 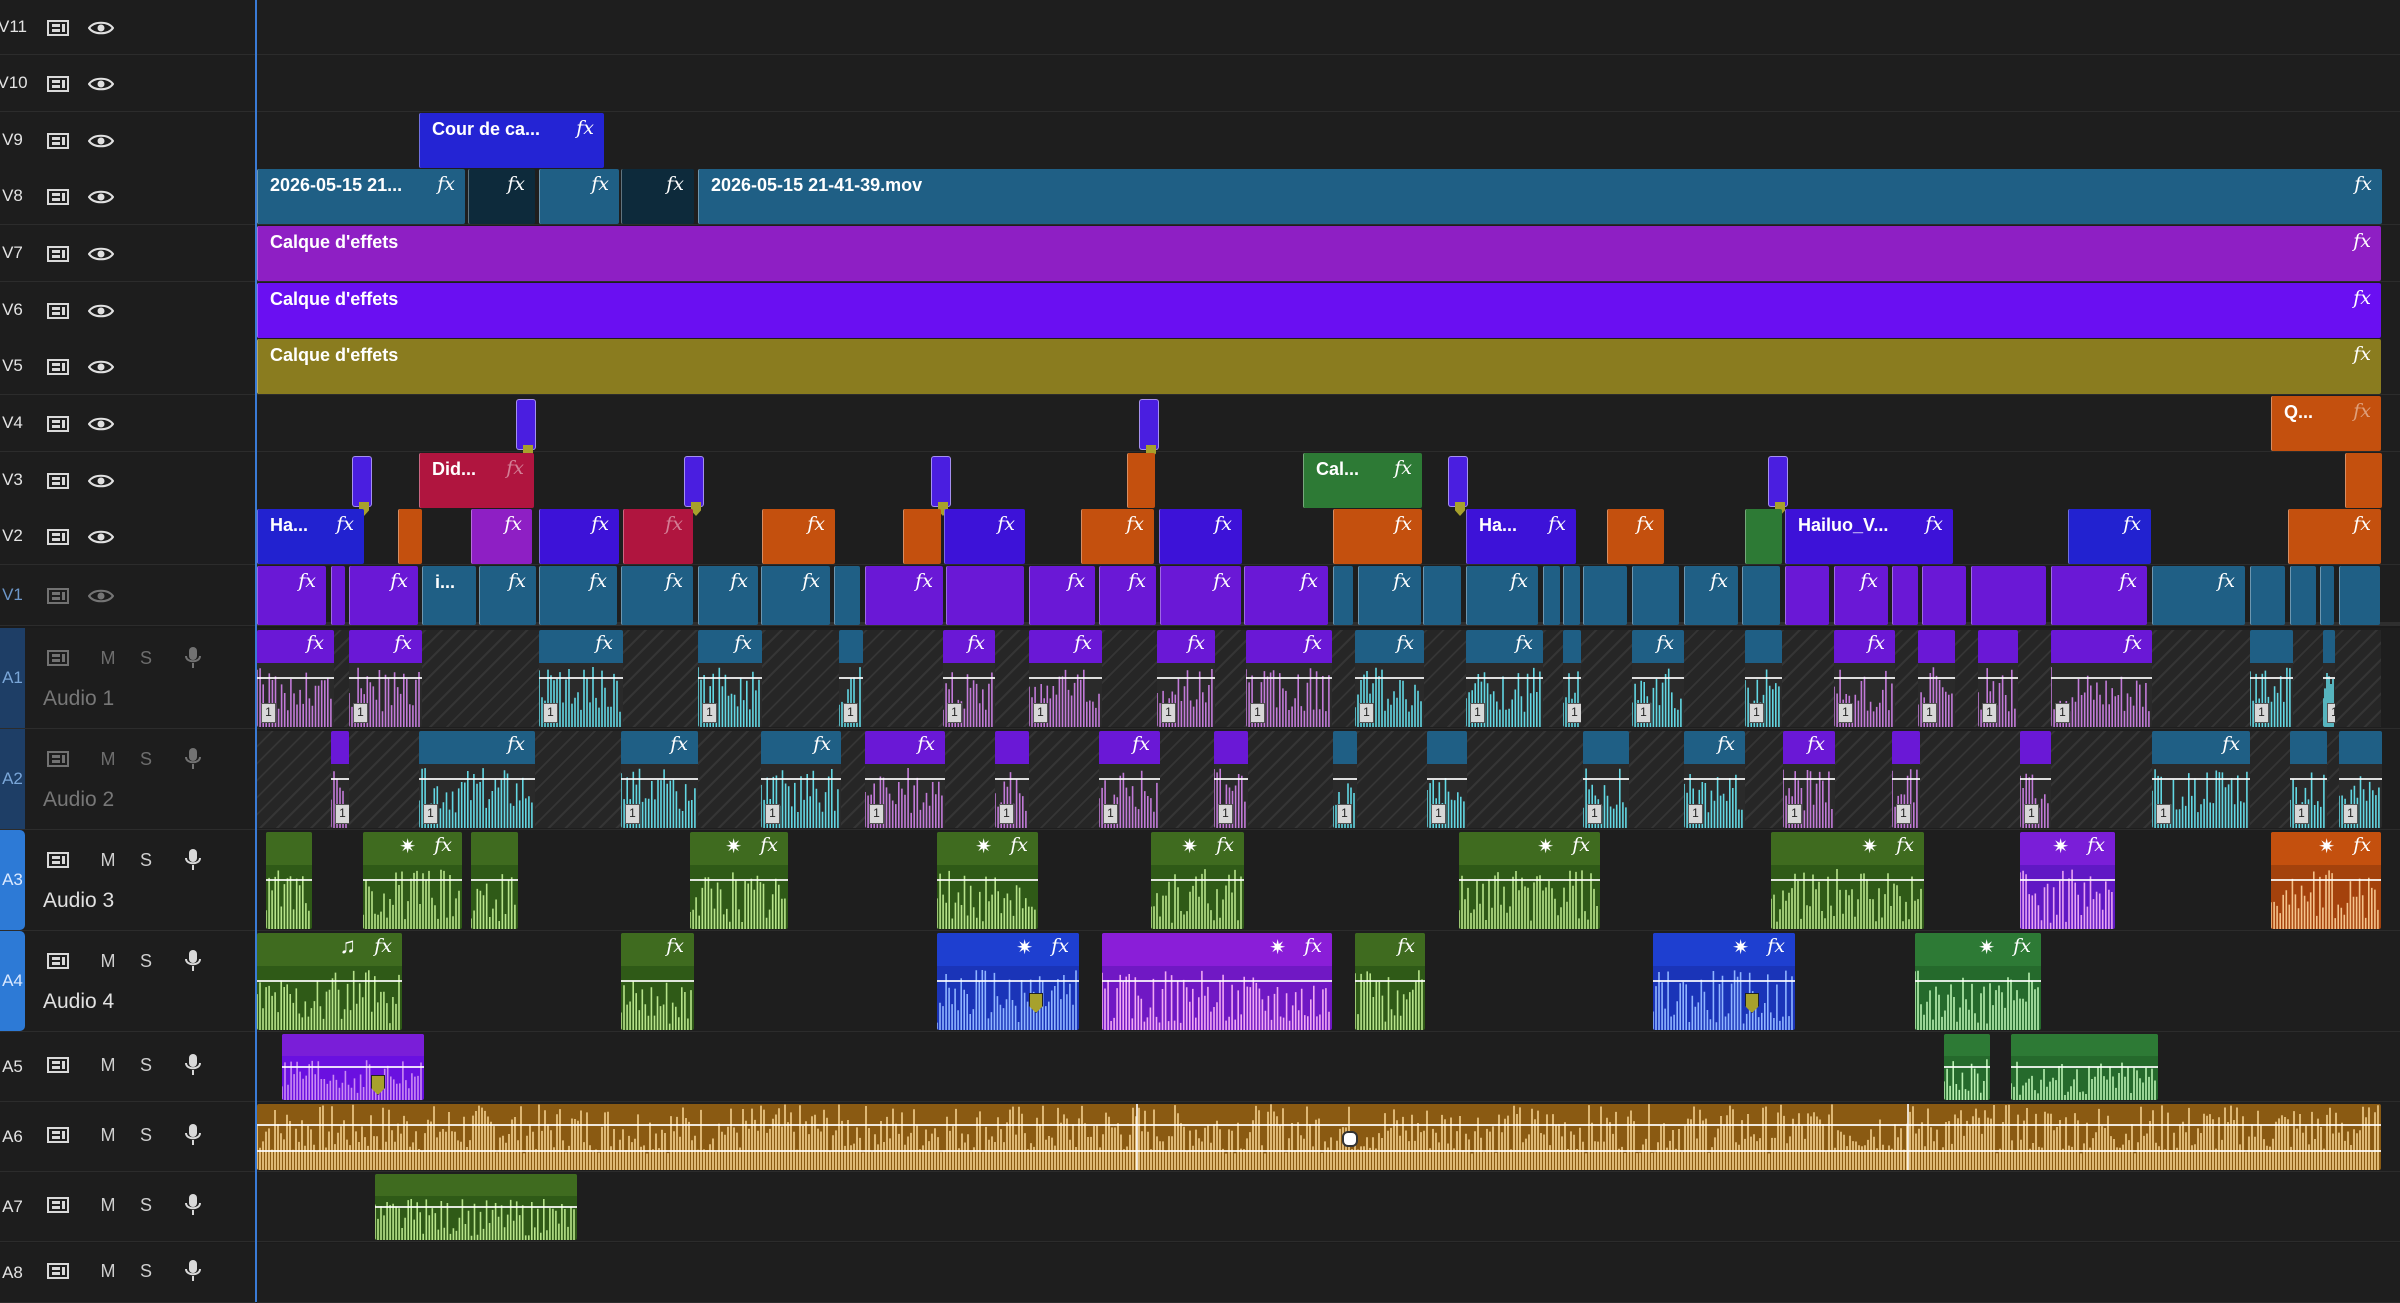 What do you see at coordinates (12, 480) in the screenshot?
I see `track-id-v3: V3` at bounding box center [12, 480].